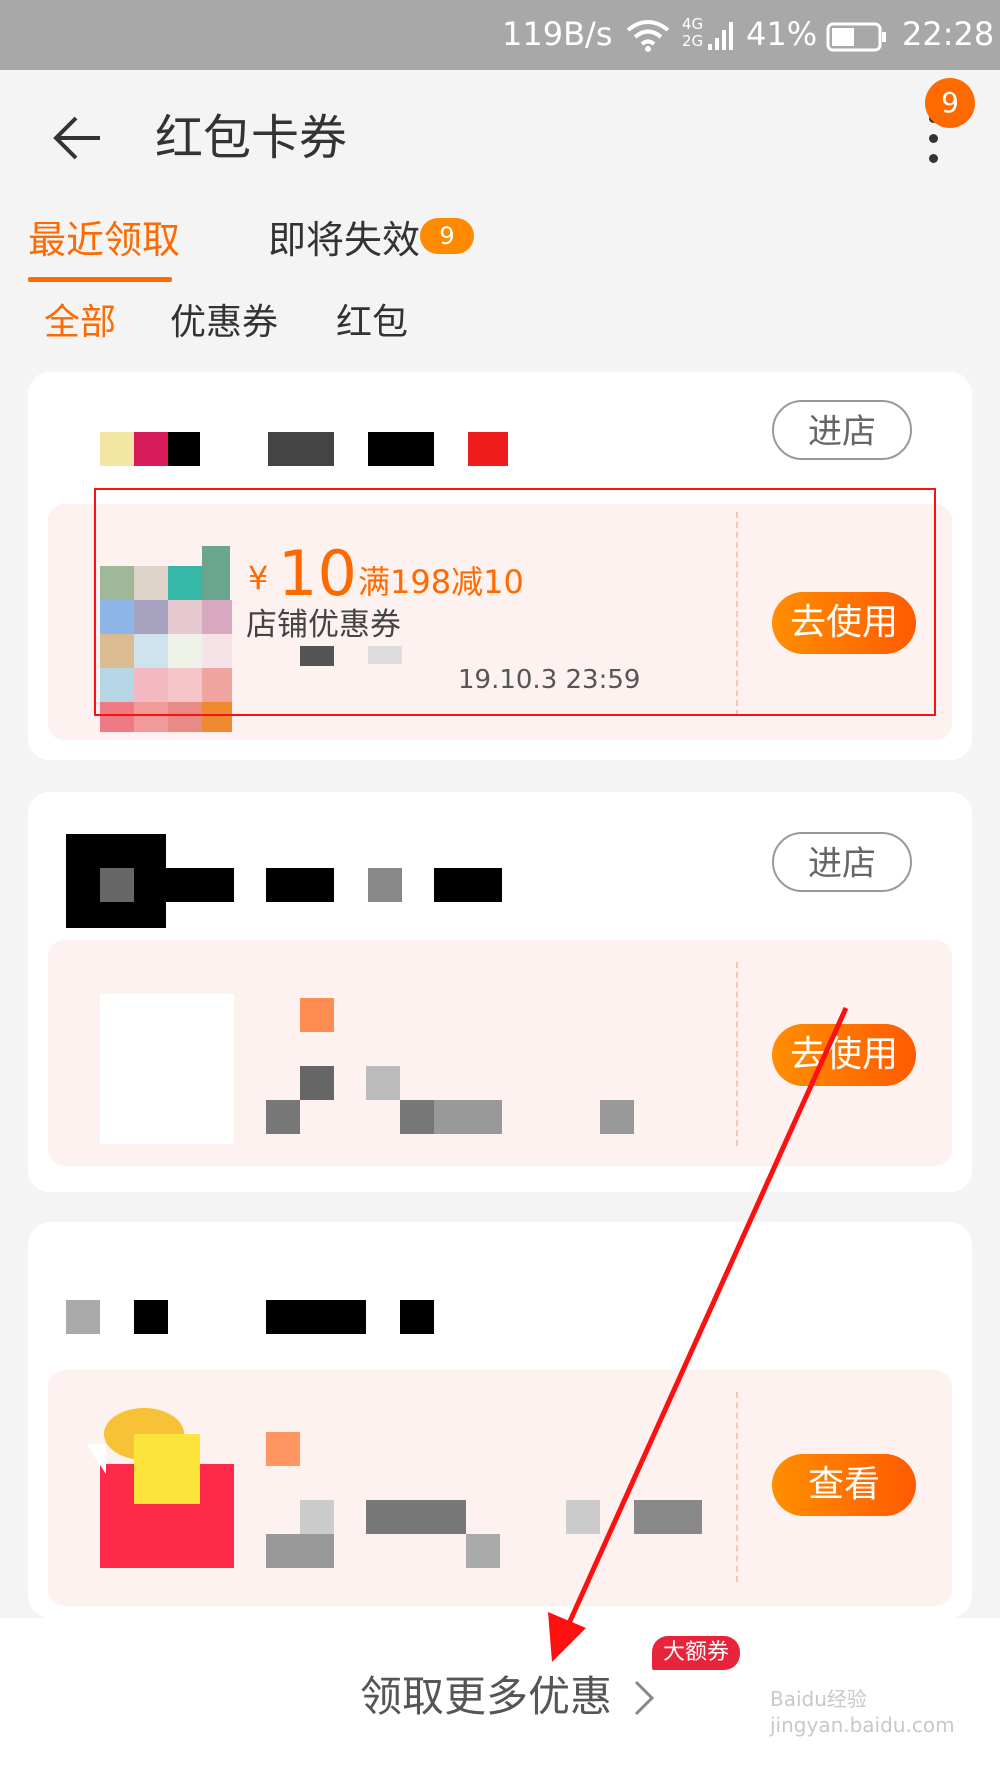  Describe the element at coordinates (862, 1712) in the screenshot. I see `watermark-text: Baidu经验 jingyan.baidu.com` at that location.